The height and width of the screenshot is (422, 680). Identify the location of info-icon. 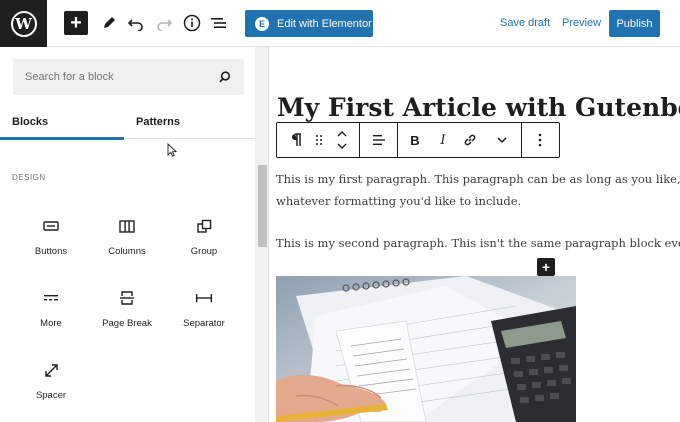
(192, 23).